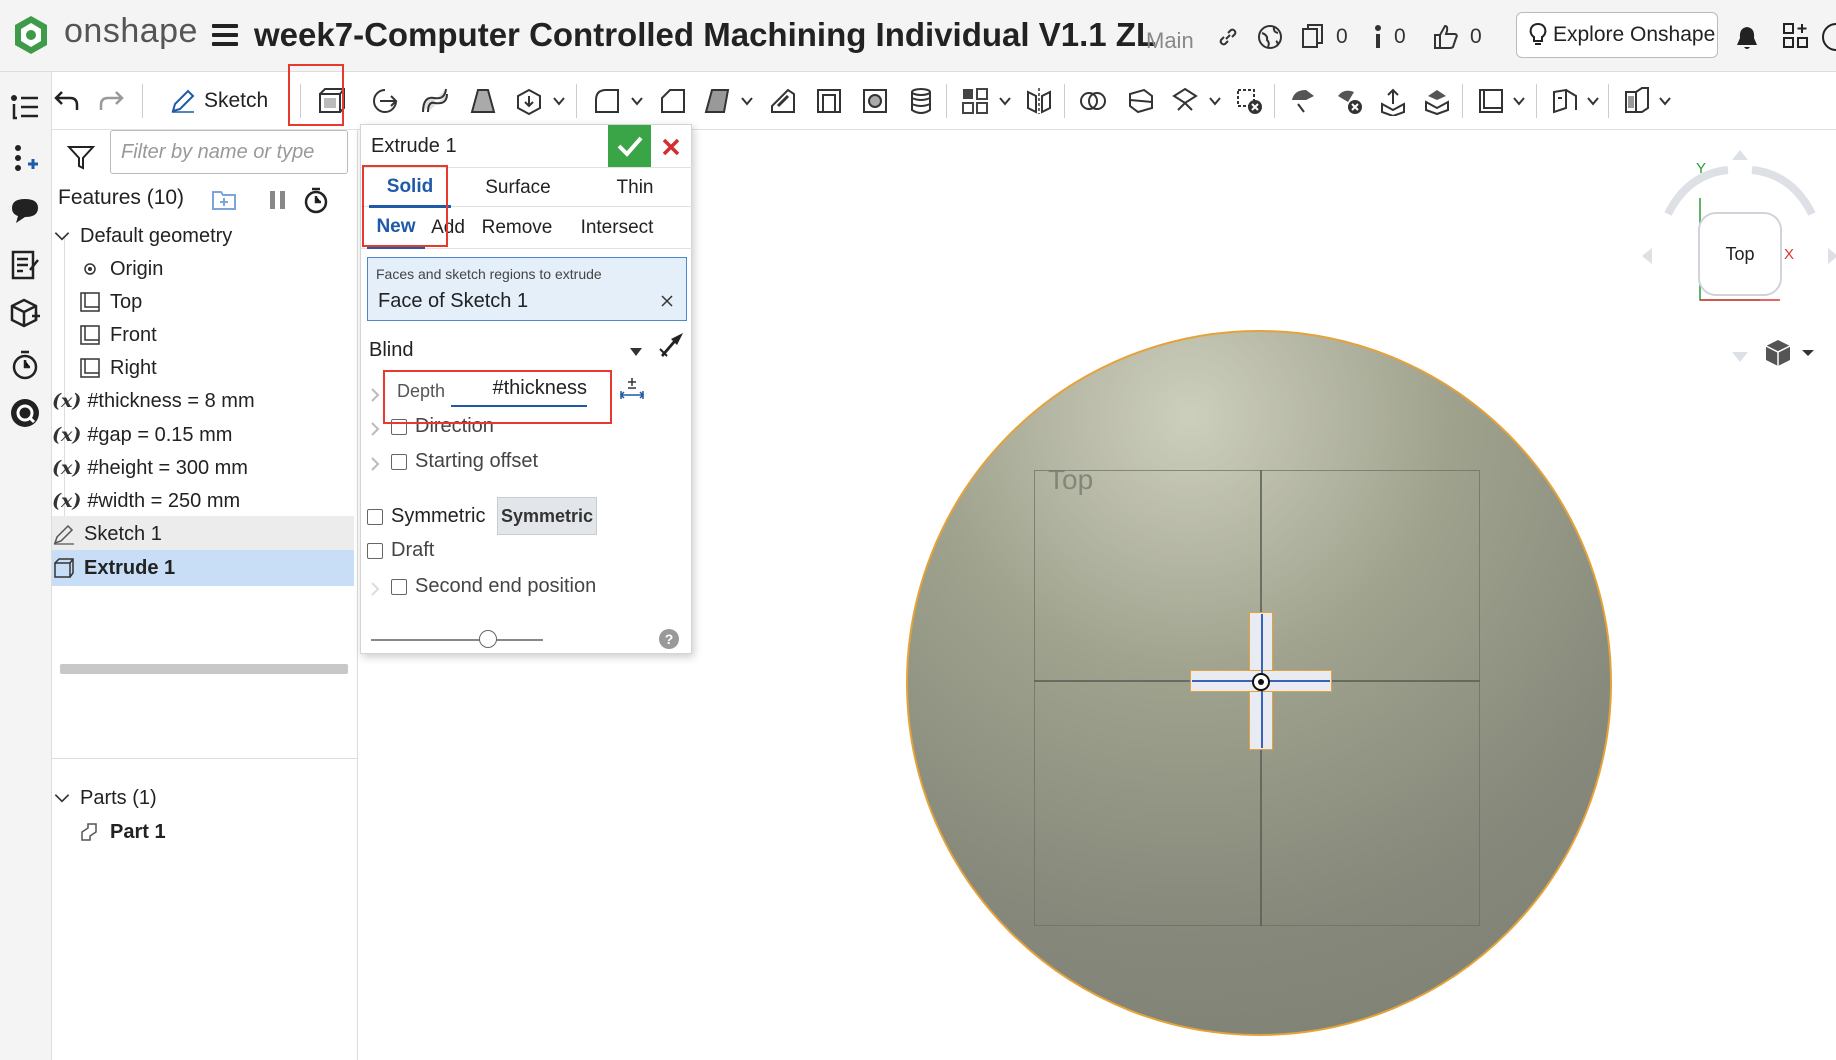 The width and height of the screenshot is (1836, 1060). Describe the element at coordinates (635, 188) in the screenshot. I see `tab-thin: Thin` at that location.